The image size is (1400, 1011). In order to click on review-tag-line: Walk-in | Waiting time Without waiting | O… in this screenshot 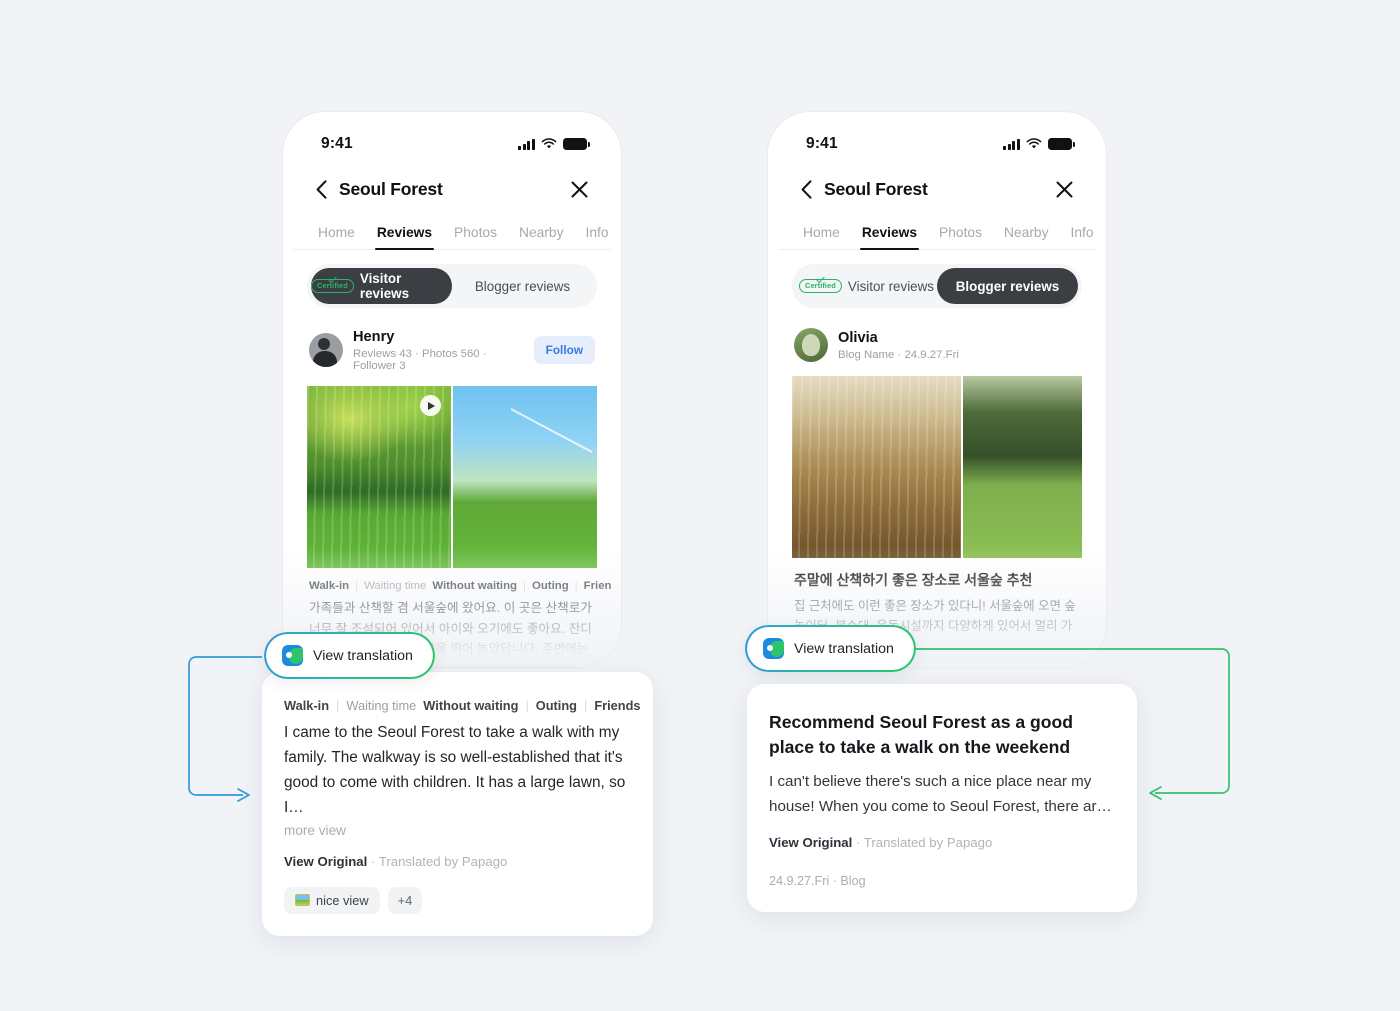, I will do `click(460, 586)`.